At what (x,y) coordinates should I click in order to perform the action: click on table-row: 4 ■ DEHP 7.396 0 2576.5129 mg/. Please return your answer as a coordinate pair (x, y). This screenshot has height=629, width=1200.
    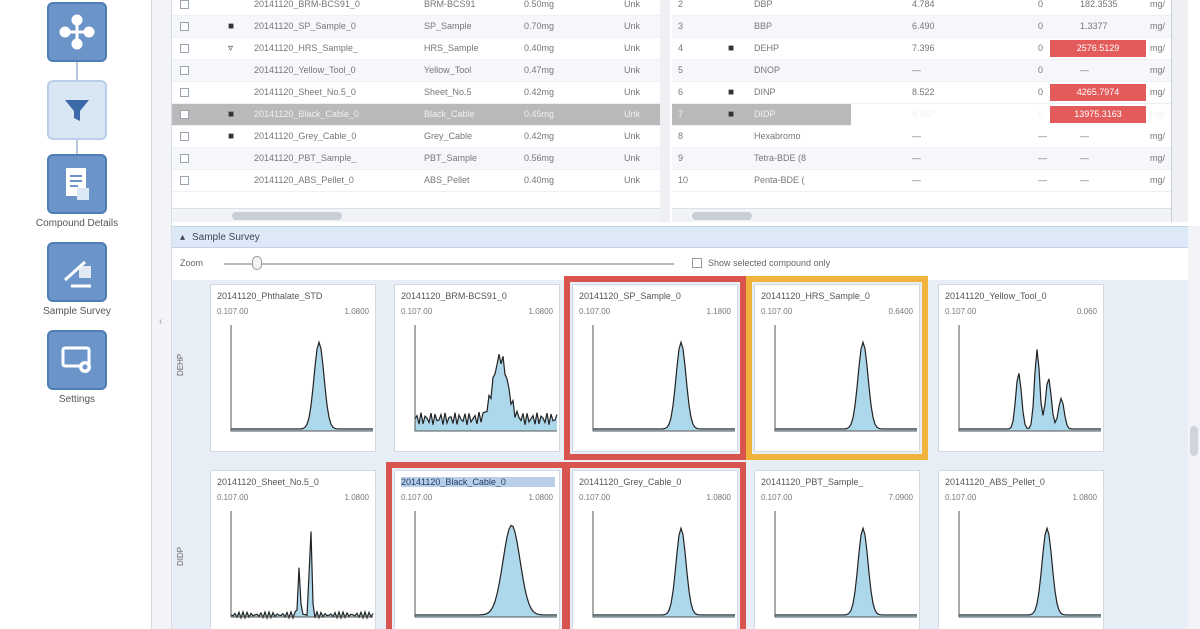
    Looking at the image, I should click on (921, 49).